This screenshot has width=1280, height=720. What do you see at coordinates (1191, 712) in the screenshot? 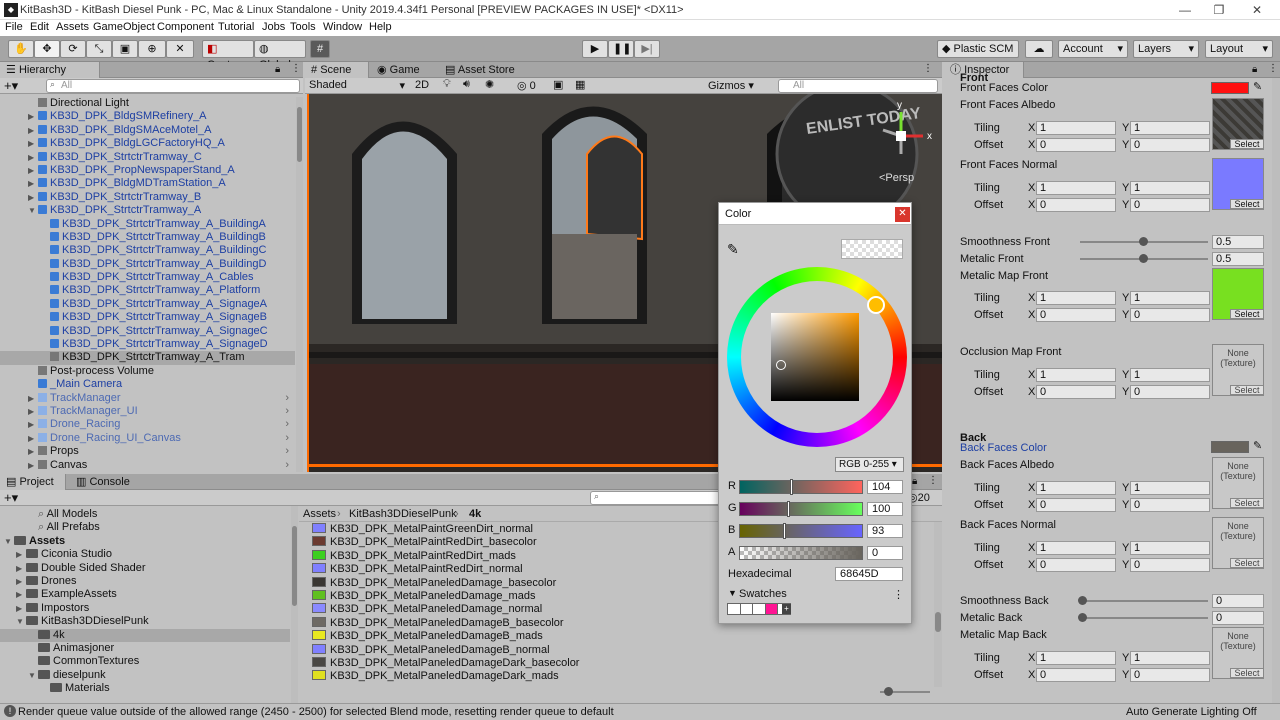
I see `lighting-status: Auto Generate Lighting Off` at bounding box center [1191, 712].